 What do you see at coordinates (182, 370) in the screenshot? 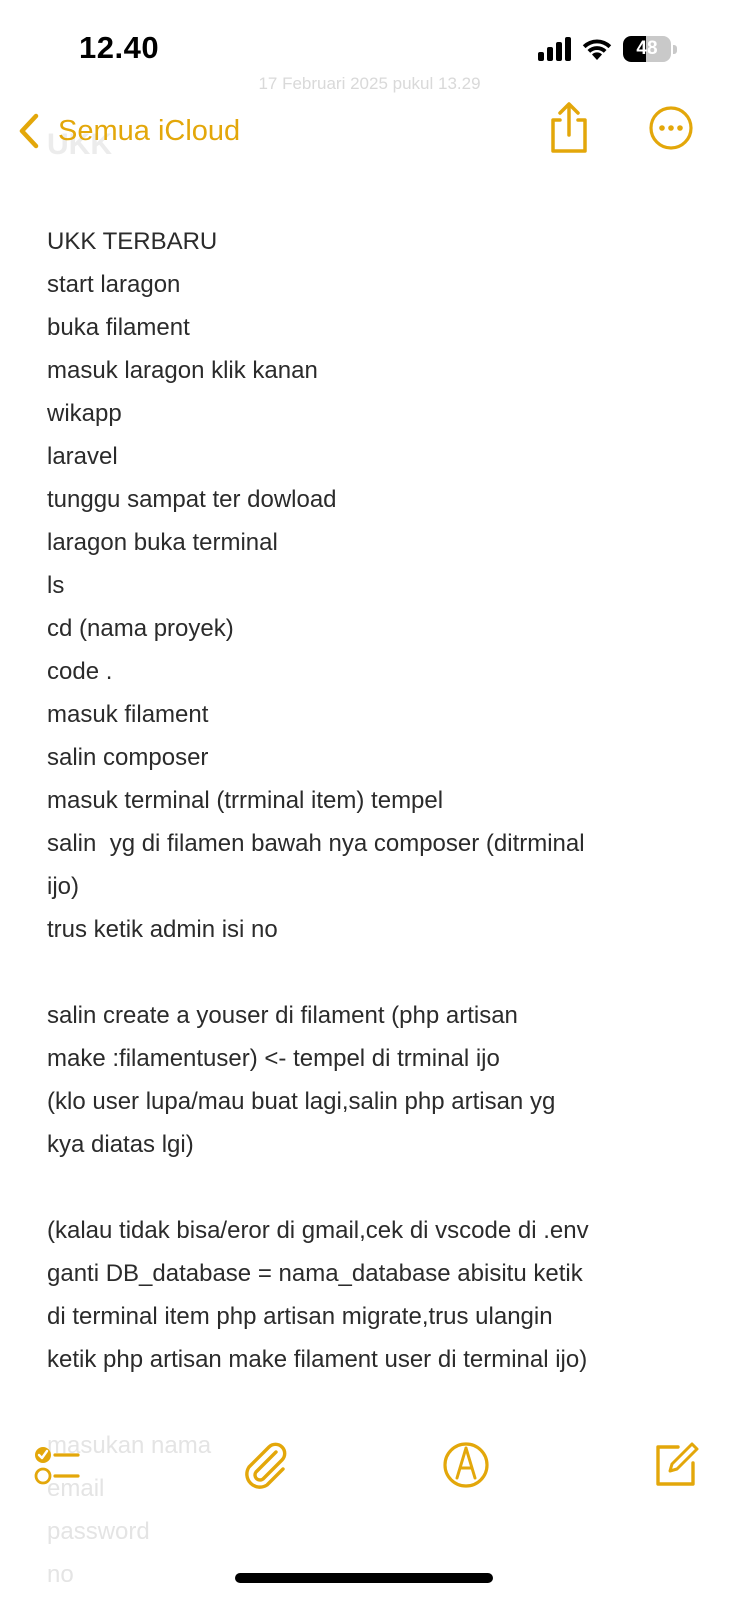
I see `note-line: masuk laragon klik kanan` at bounding box center [182, 370].